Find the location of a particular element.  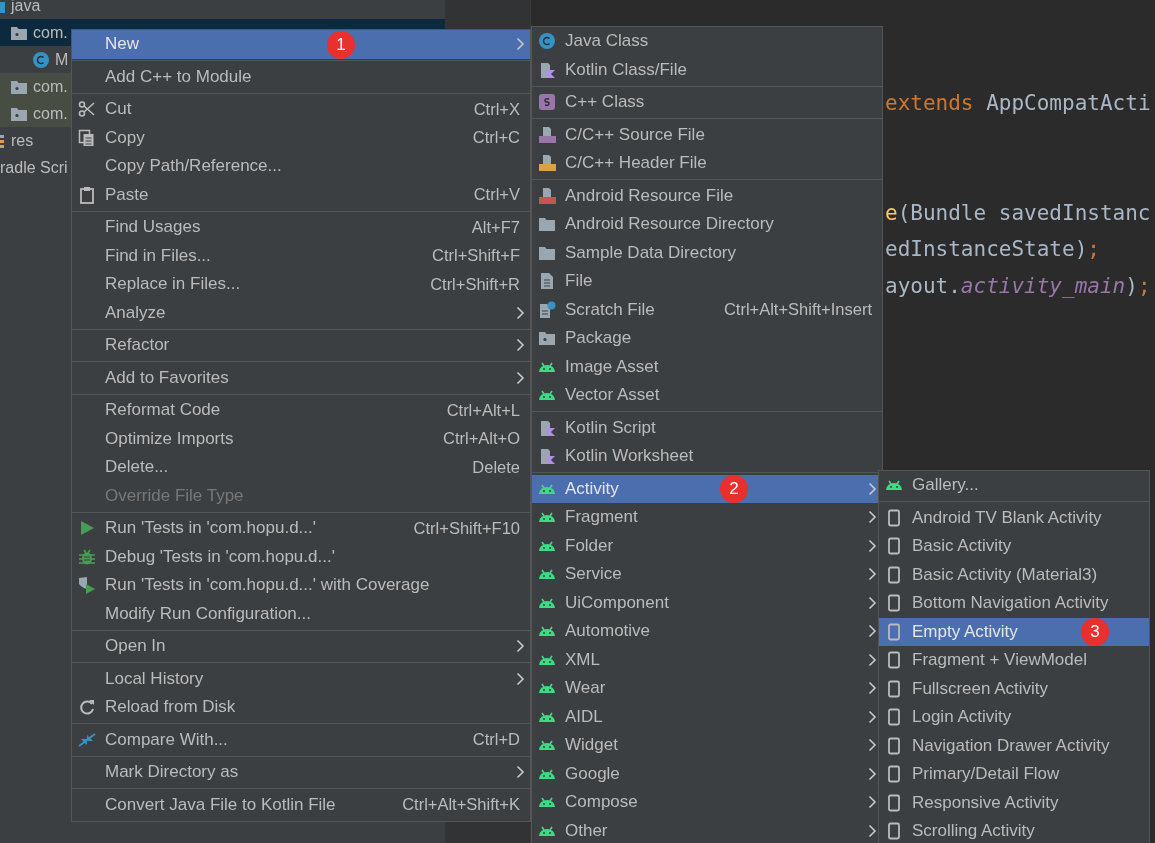

shortcut-text: Ctrl+D is located at coordinates (496, 740).